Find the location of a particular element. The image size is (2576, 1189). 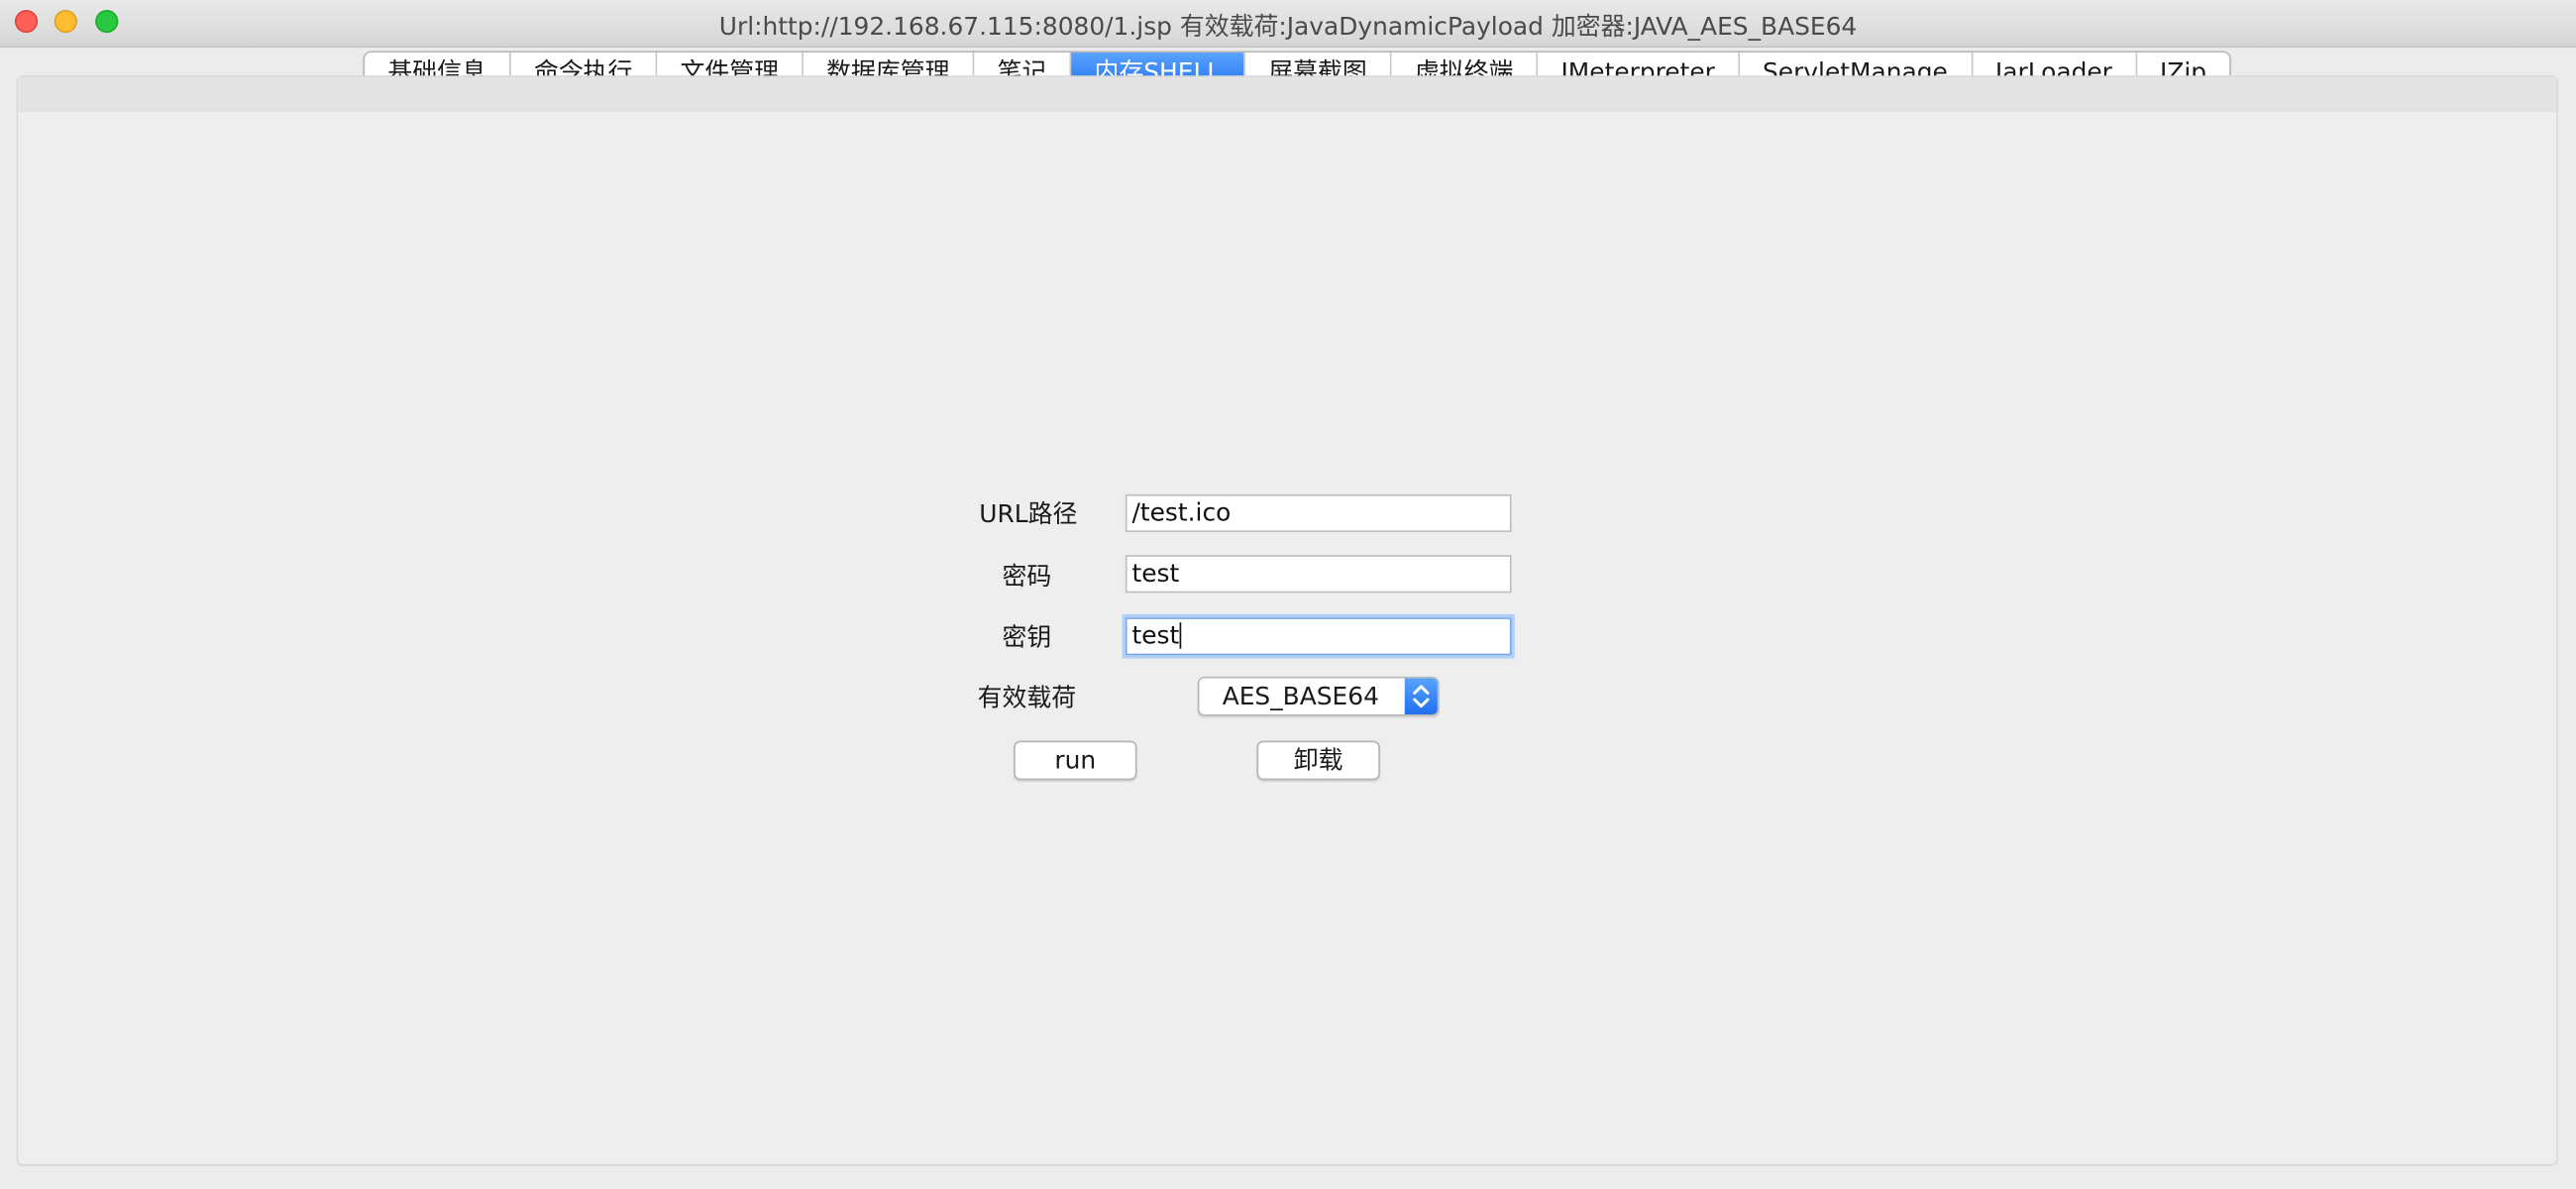

key-input-value: test is located at coordinates (1155, 636).